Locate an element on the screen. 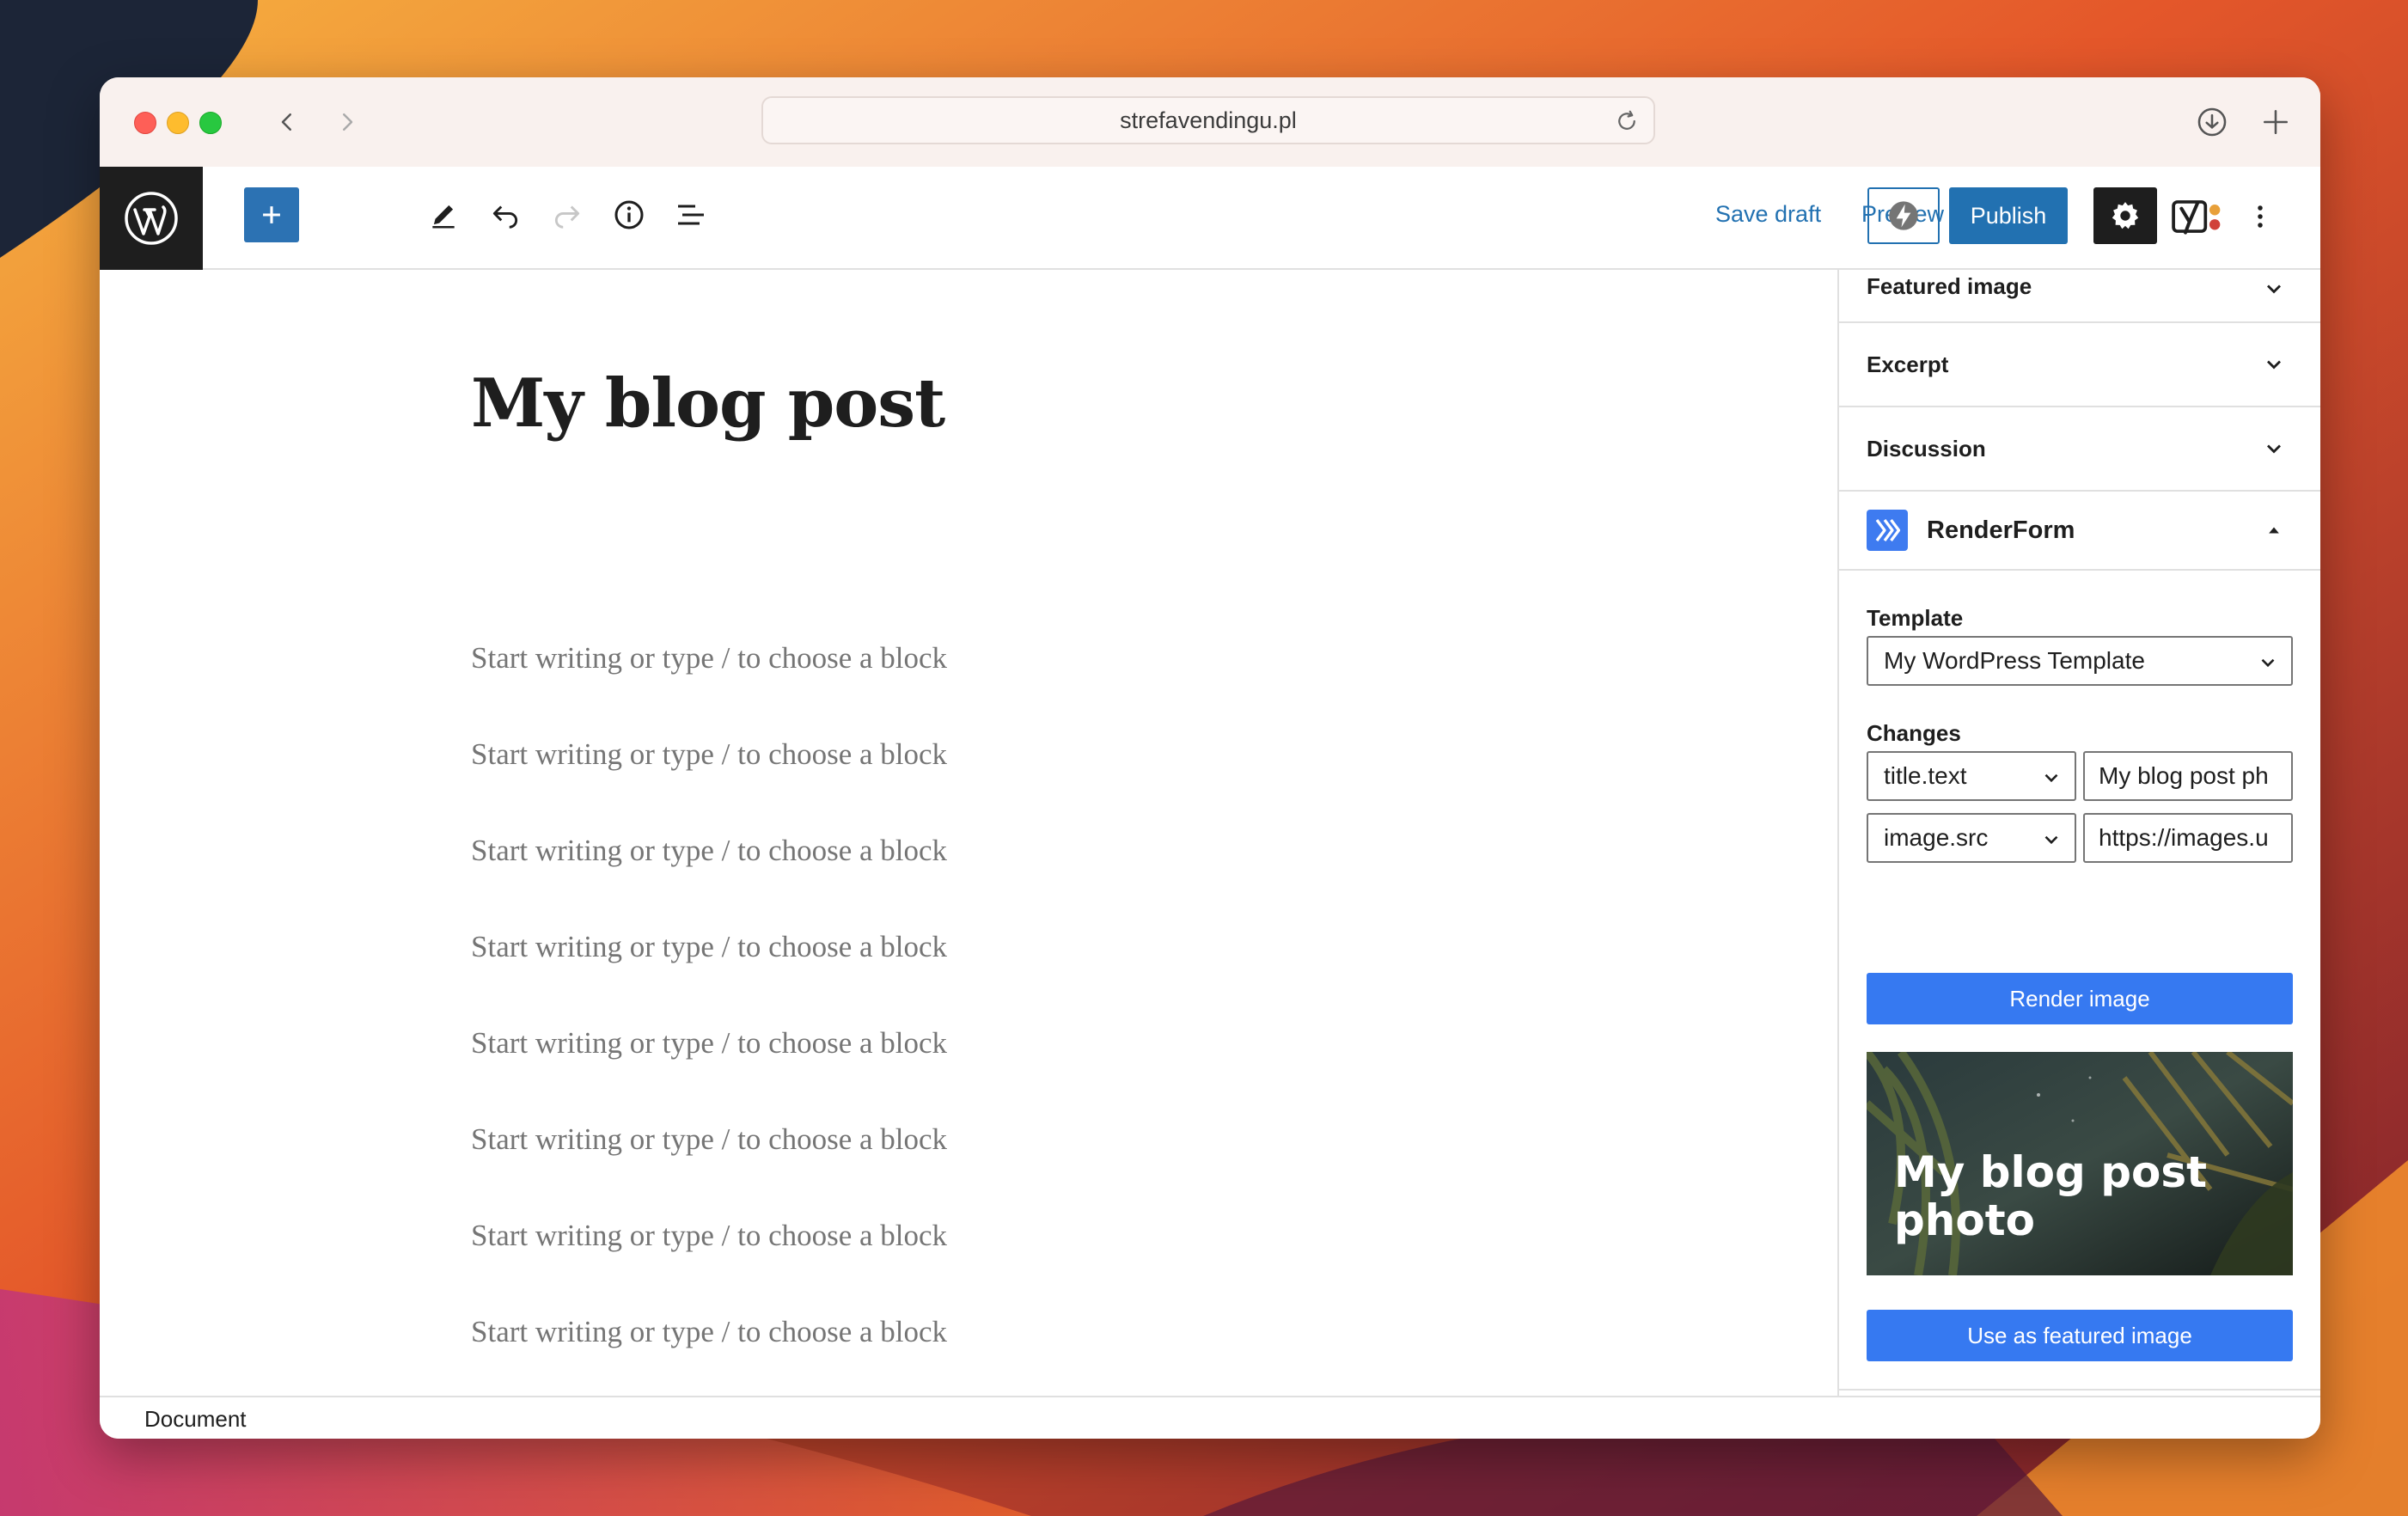  minimize-window-button is located at coordinates (178, 123).